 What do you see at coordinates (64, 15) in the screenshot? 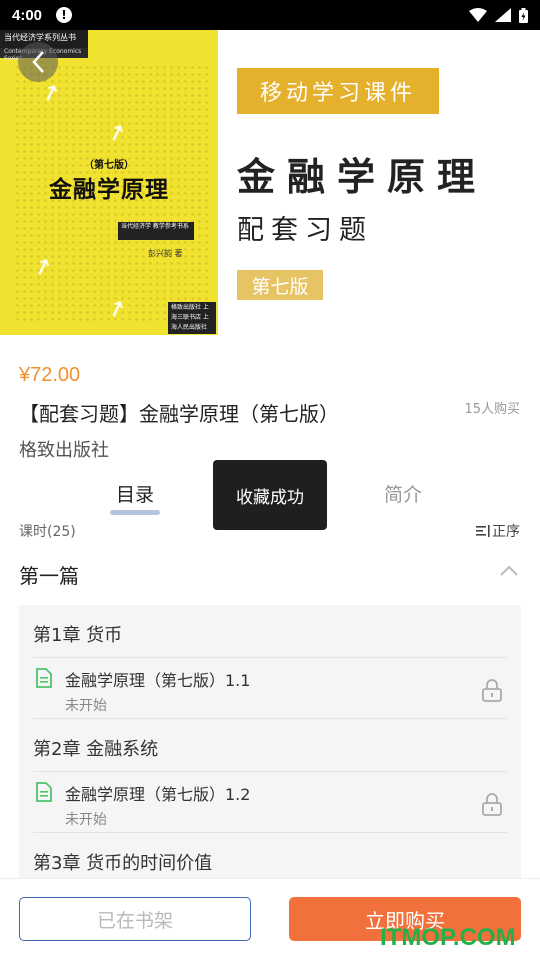
I see `alert-icon: !` at bounding box center [64, 15].